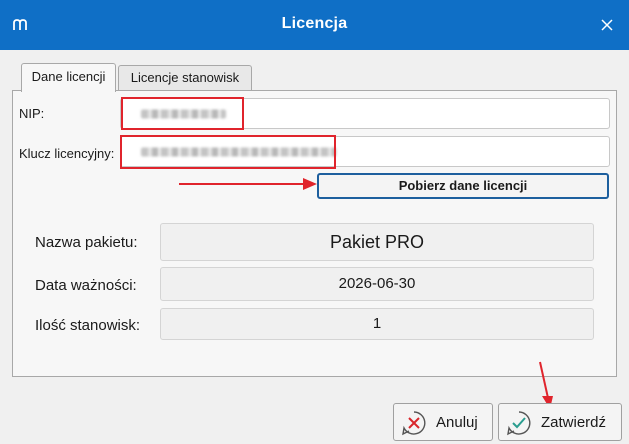  What do you see at coordinates (365, 151) in the screenshot?
I see `license-key-input` at bounding box center [365, 151].